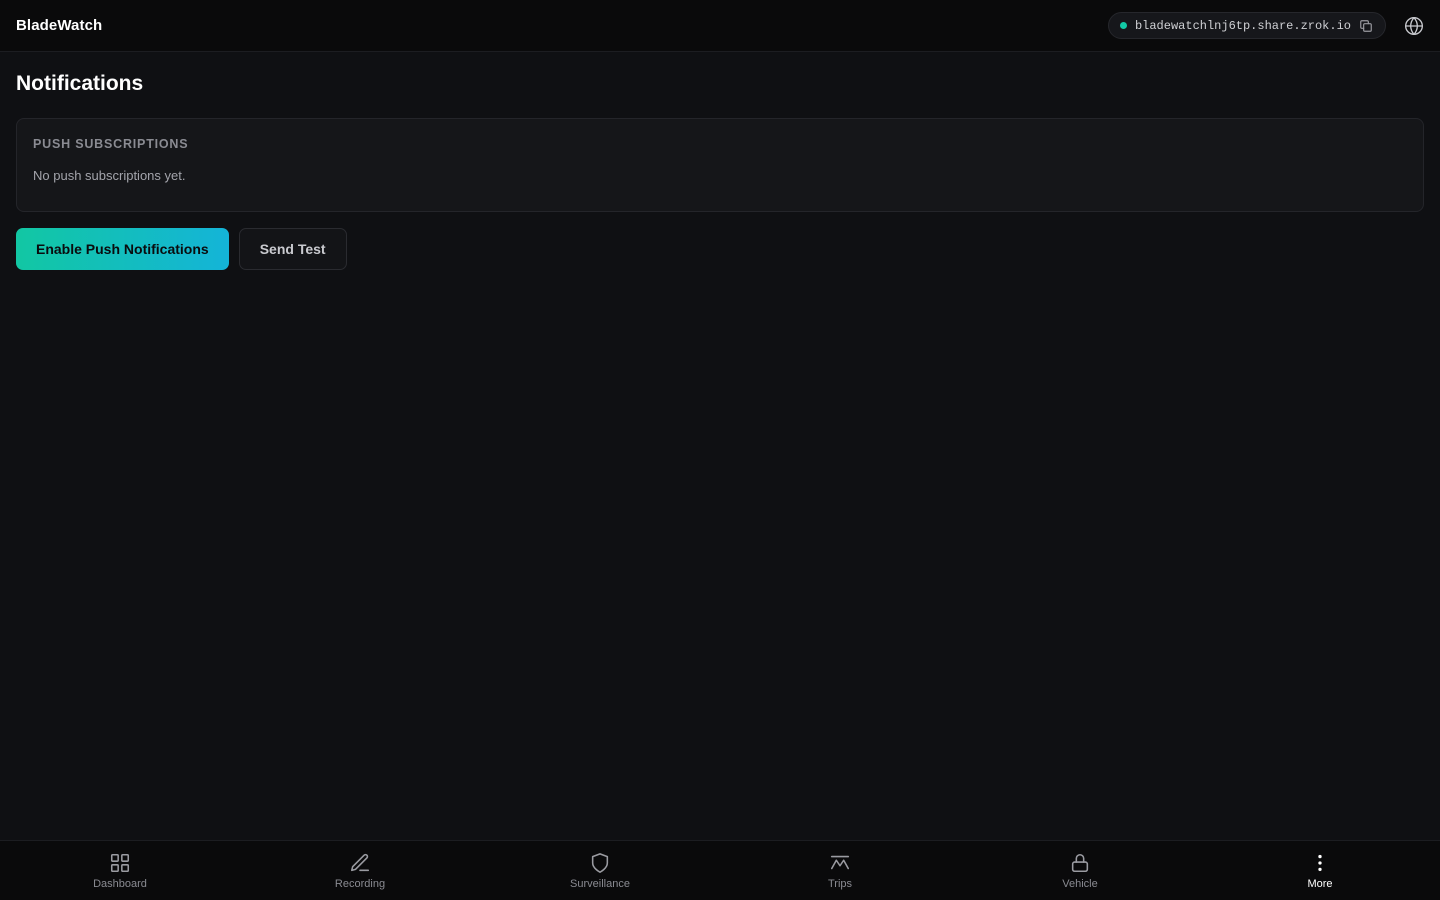  Describe the element at coordinates (1242, 25) in the screenshot. I see `share-url-text: bladewatchlnj6tp.share.zrok.io` at that location.